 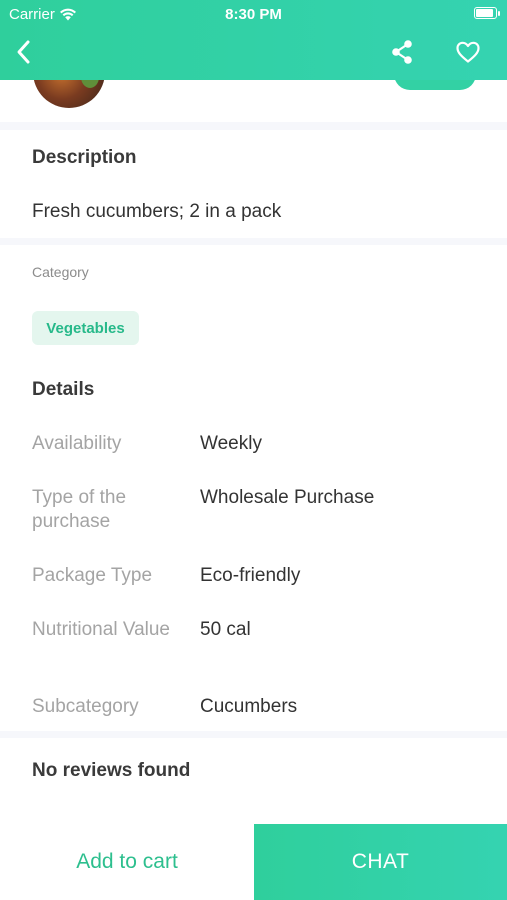 I want to click on reviews-empty-text: No reviews found, so click(x=111, y=770).